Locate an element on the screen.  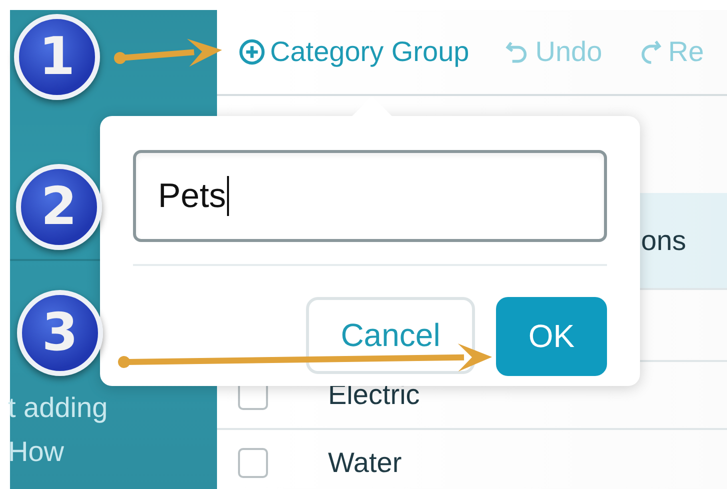
cancel-button: Cancel is located at coordinates (390, 335).